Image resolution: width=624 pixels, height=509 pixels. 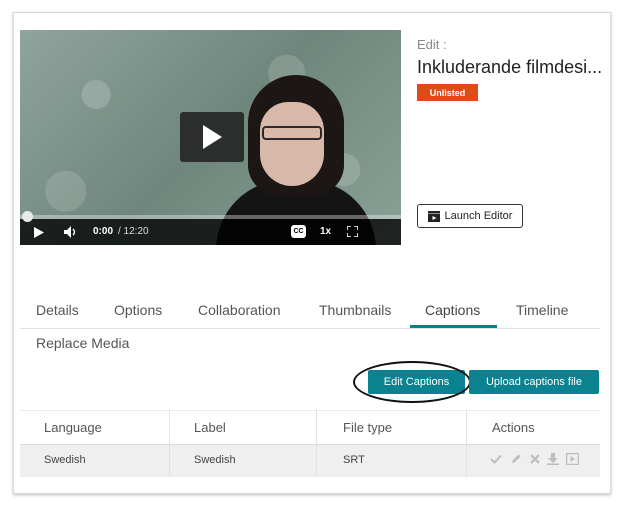 What do you see at coordinates (103, 231) in the screenshot?
I see `current-time: 0:00` at bounding box center [103, 231].